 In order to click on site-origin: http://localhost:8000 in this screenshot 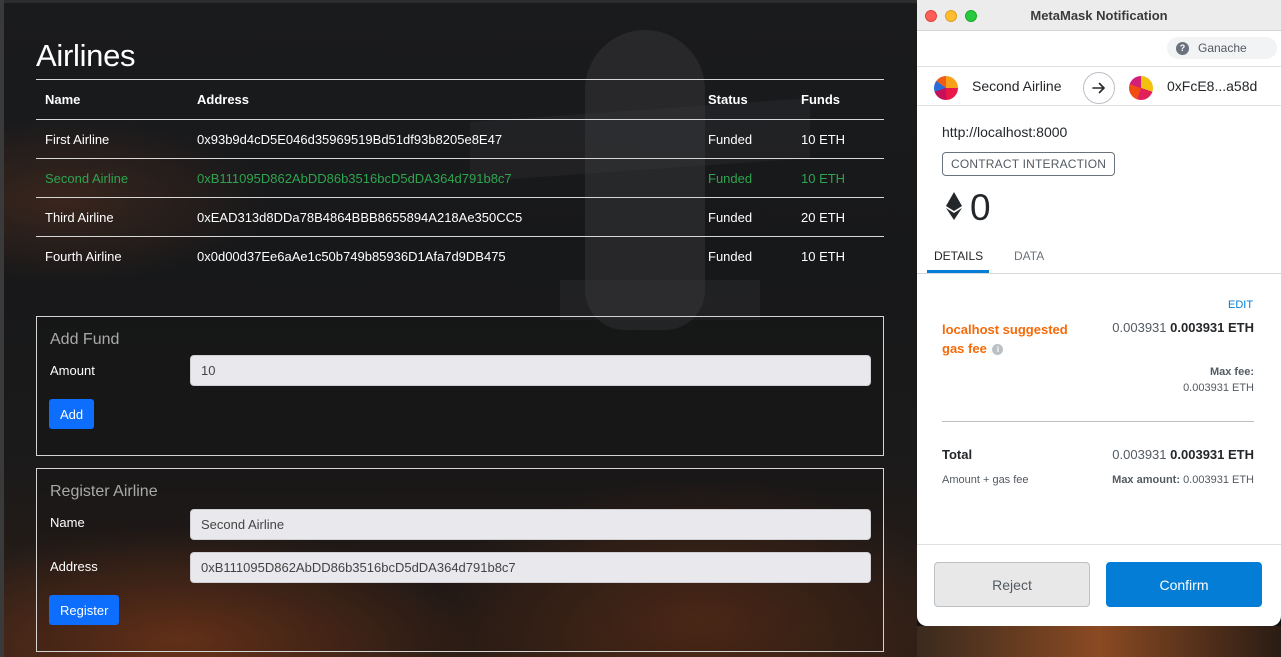, I will do `click(1005, 132)`.